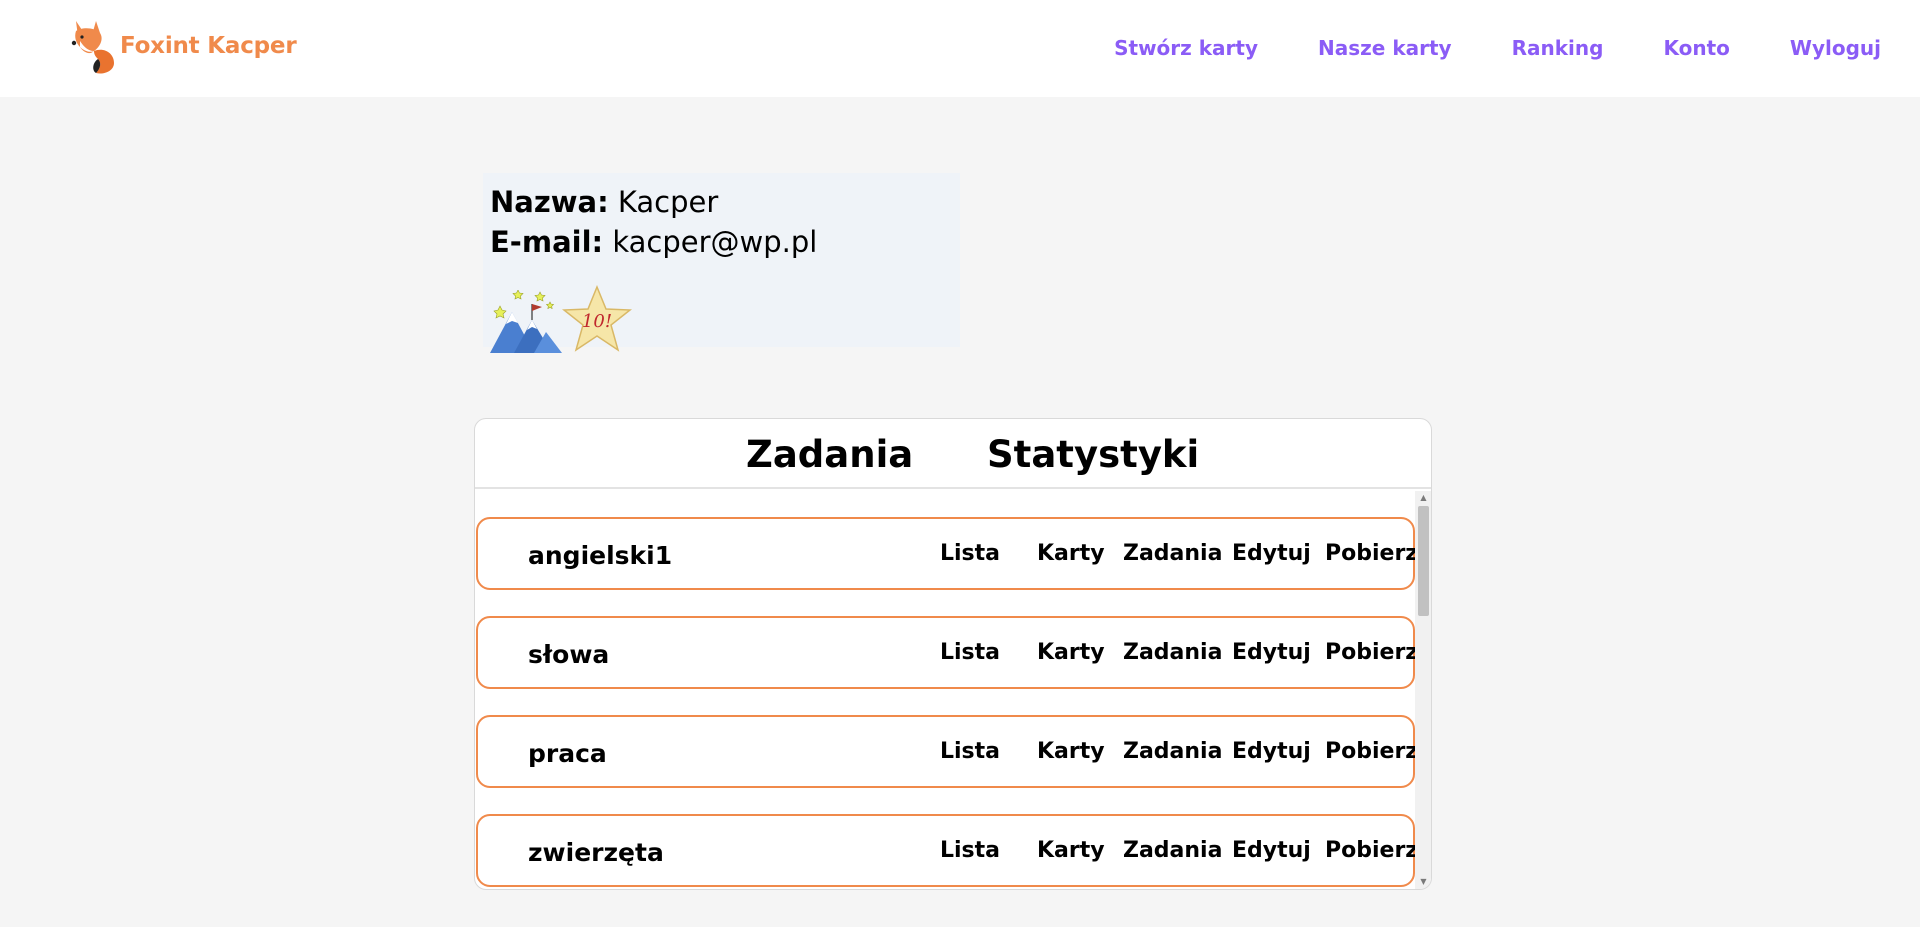  What do you see at coordinates (567, 753) in the screenshot?
I see `list-title: praca` at bounding box center [567, 753].